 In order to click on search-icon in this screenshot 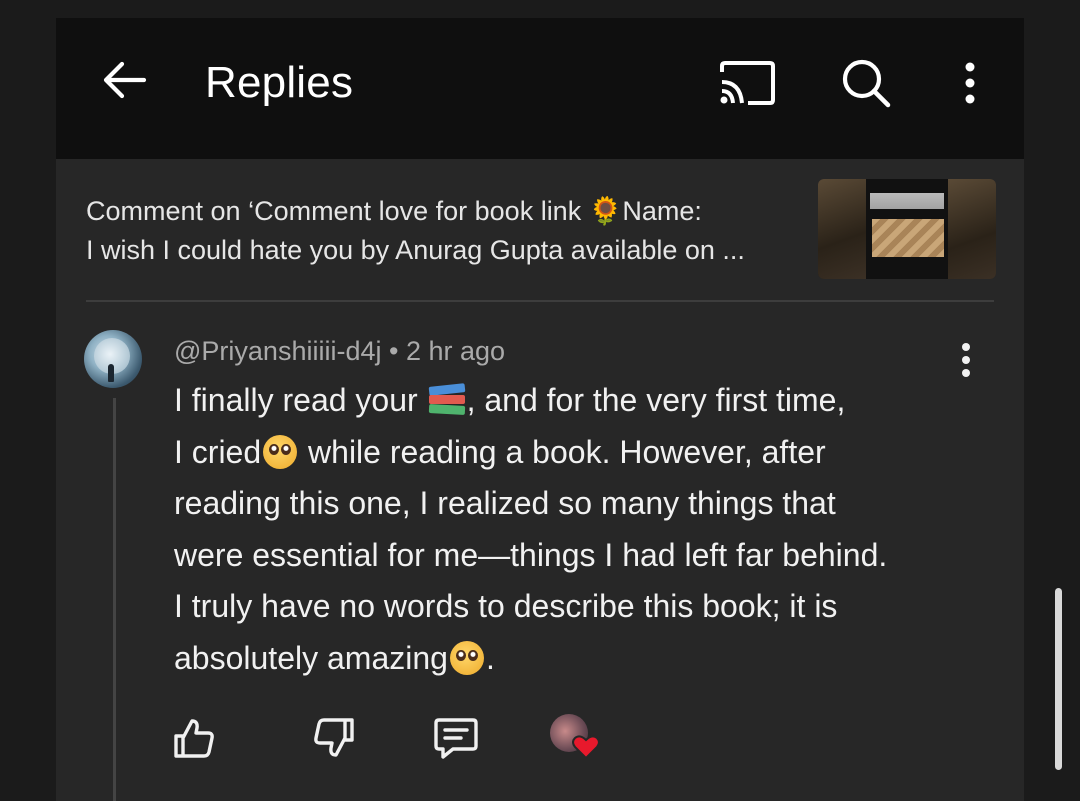, I will do `click(866, 83)`.